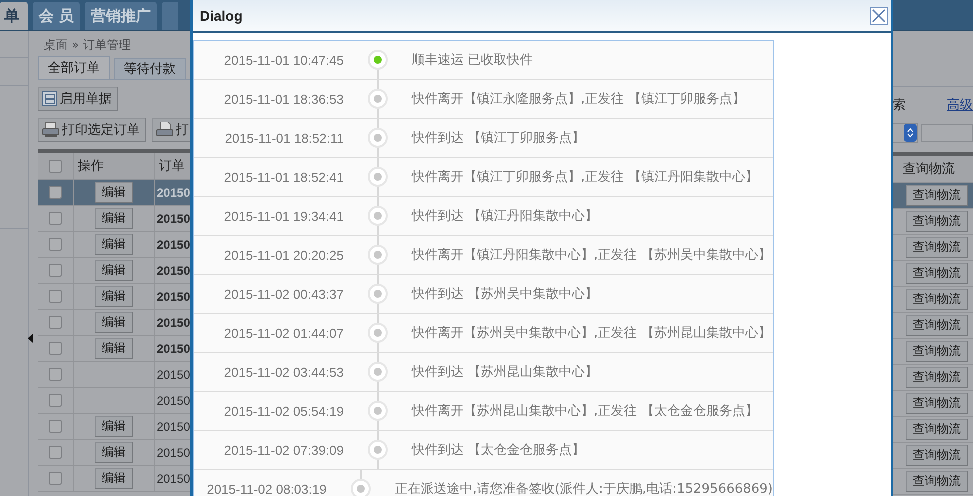 This screenshot has height=496, width=973. What do you see at coordinates (121, 16) in the screenshot?
I see `nav-tab: 营销推广` at bounding box center [121, 16].